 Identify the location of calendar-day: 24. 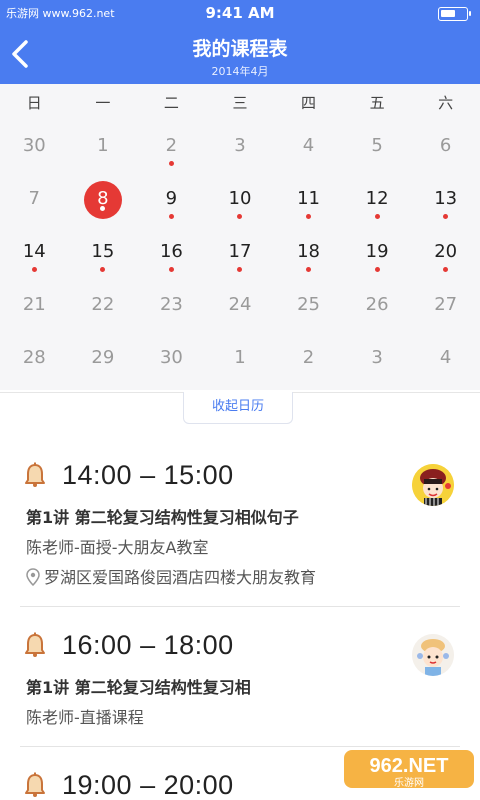
(240, 307).